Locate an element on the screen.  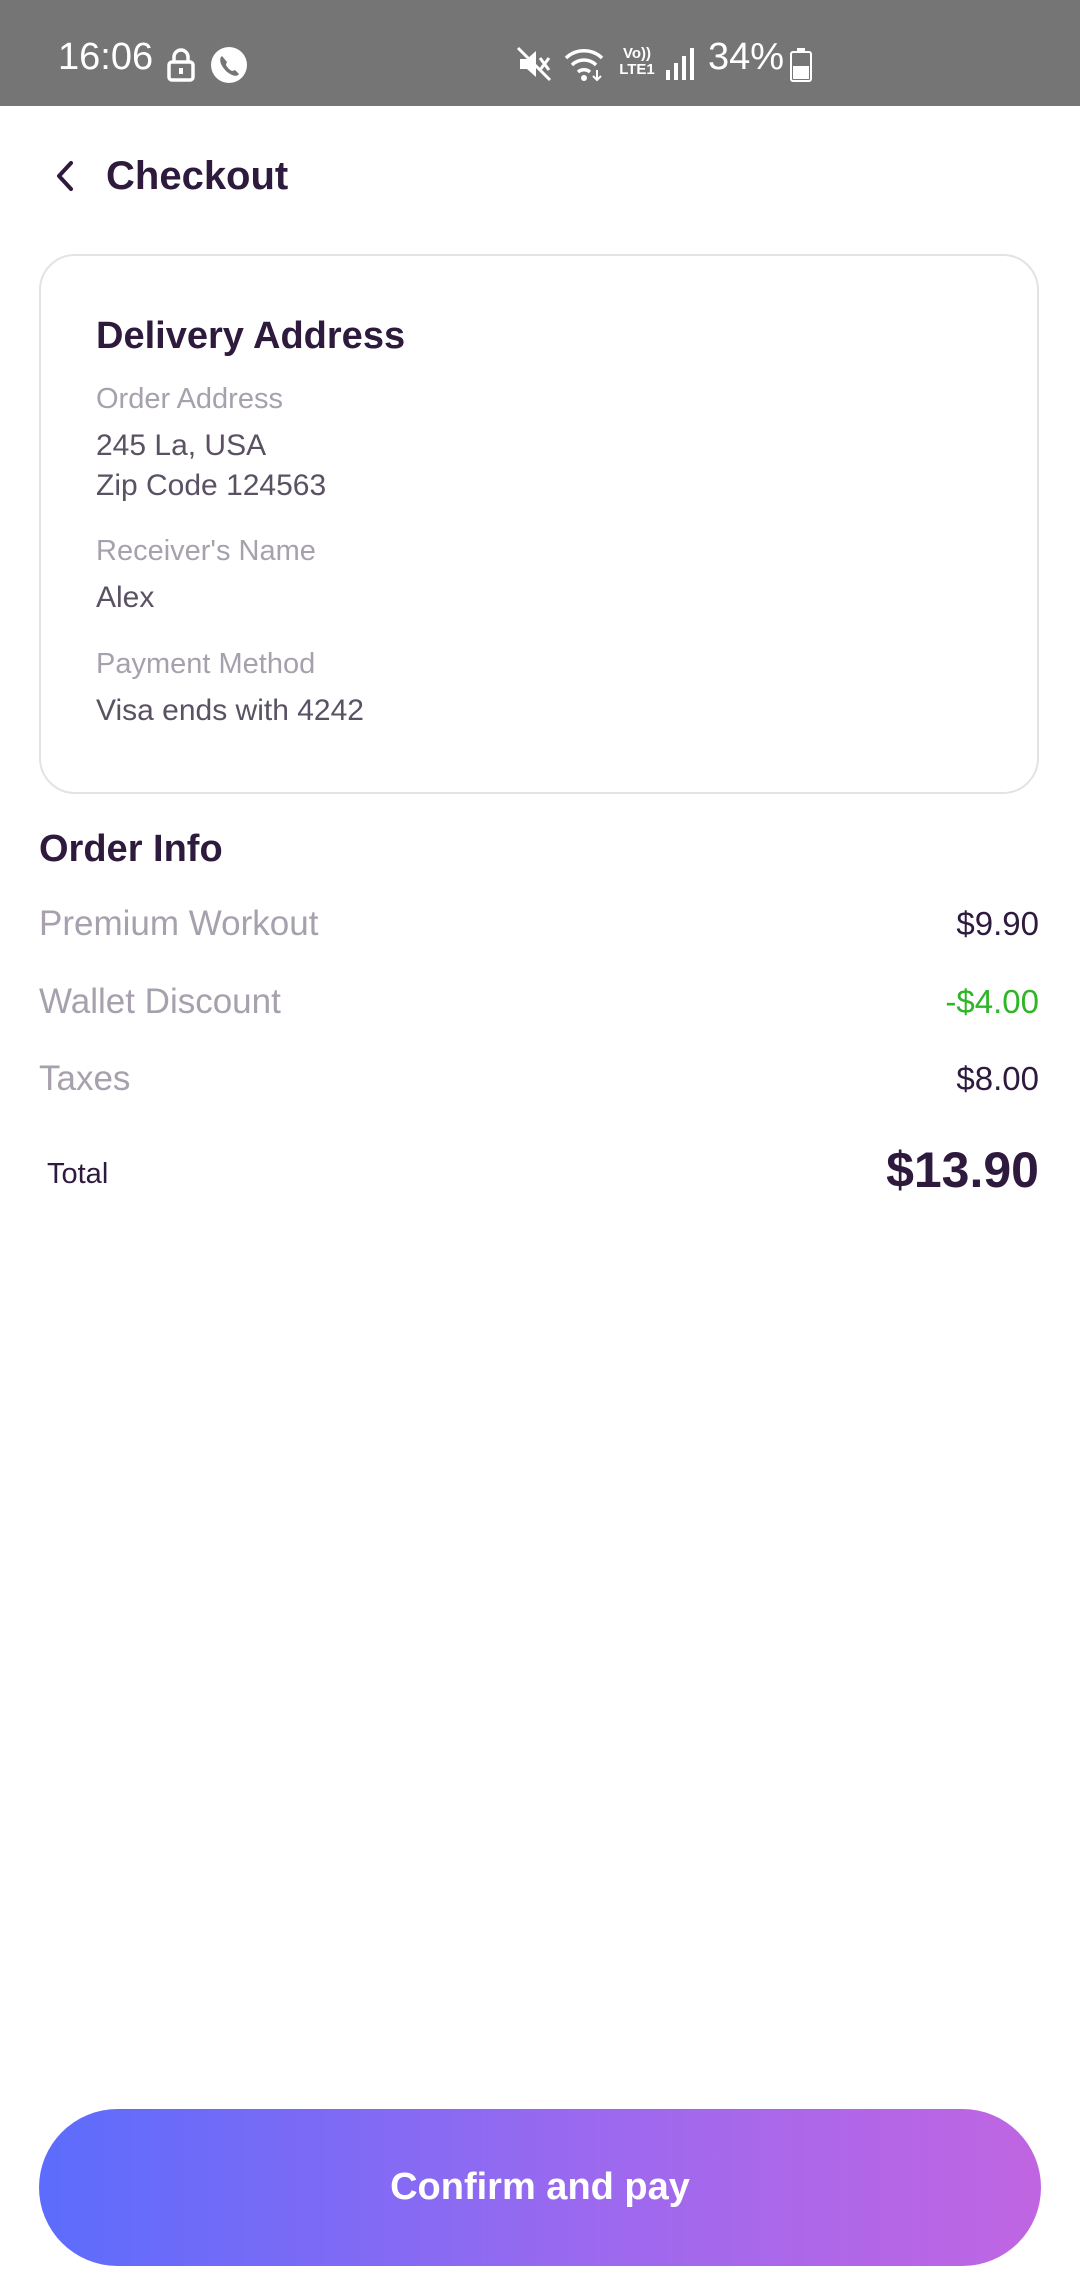
mute-icon is located at coordinates (534, 64).